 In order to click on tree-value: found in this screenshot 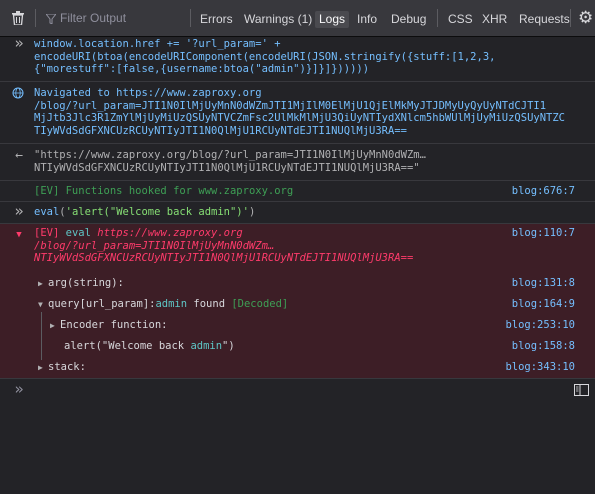, I will do `click(209, 304)`.